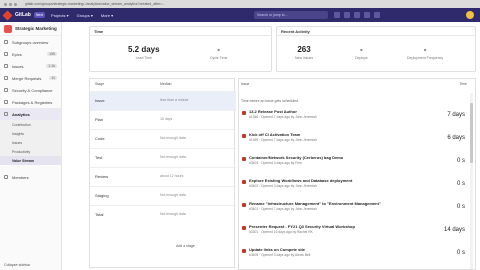 The height and width of the screenshot is (270, 480). What do you see at coordinates (52, 54) in the screenshot?
I see `count-badge: 155` at bounding box center [52, 54].